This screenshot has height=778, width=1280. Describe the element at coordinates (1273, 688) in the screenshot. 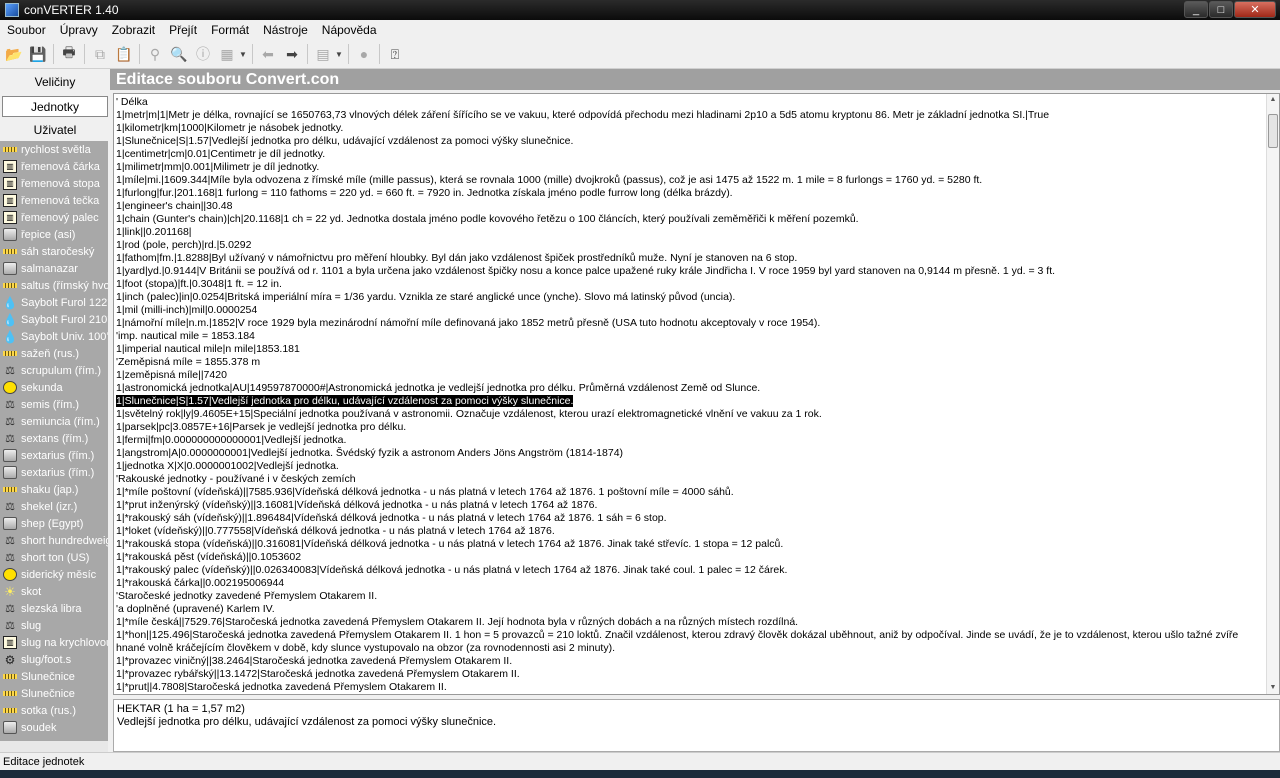

I see `scroll-down-icon: ▼` at that location.